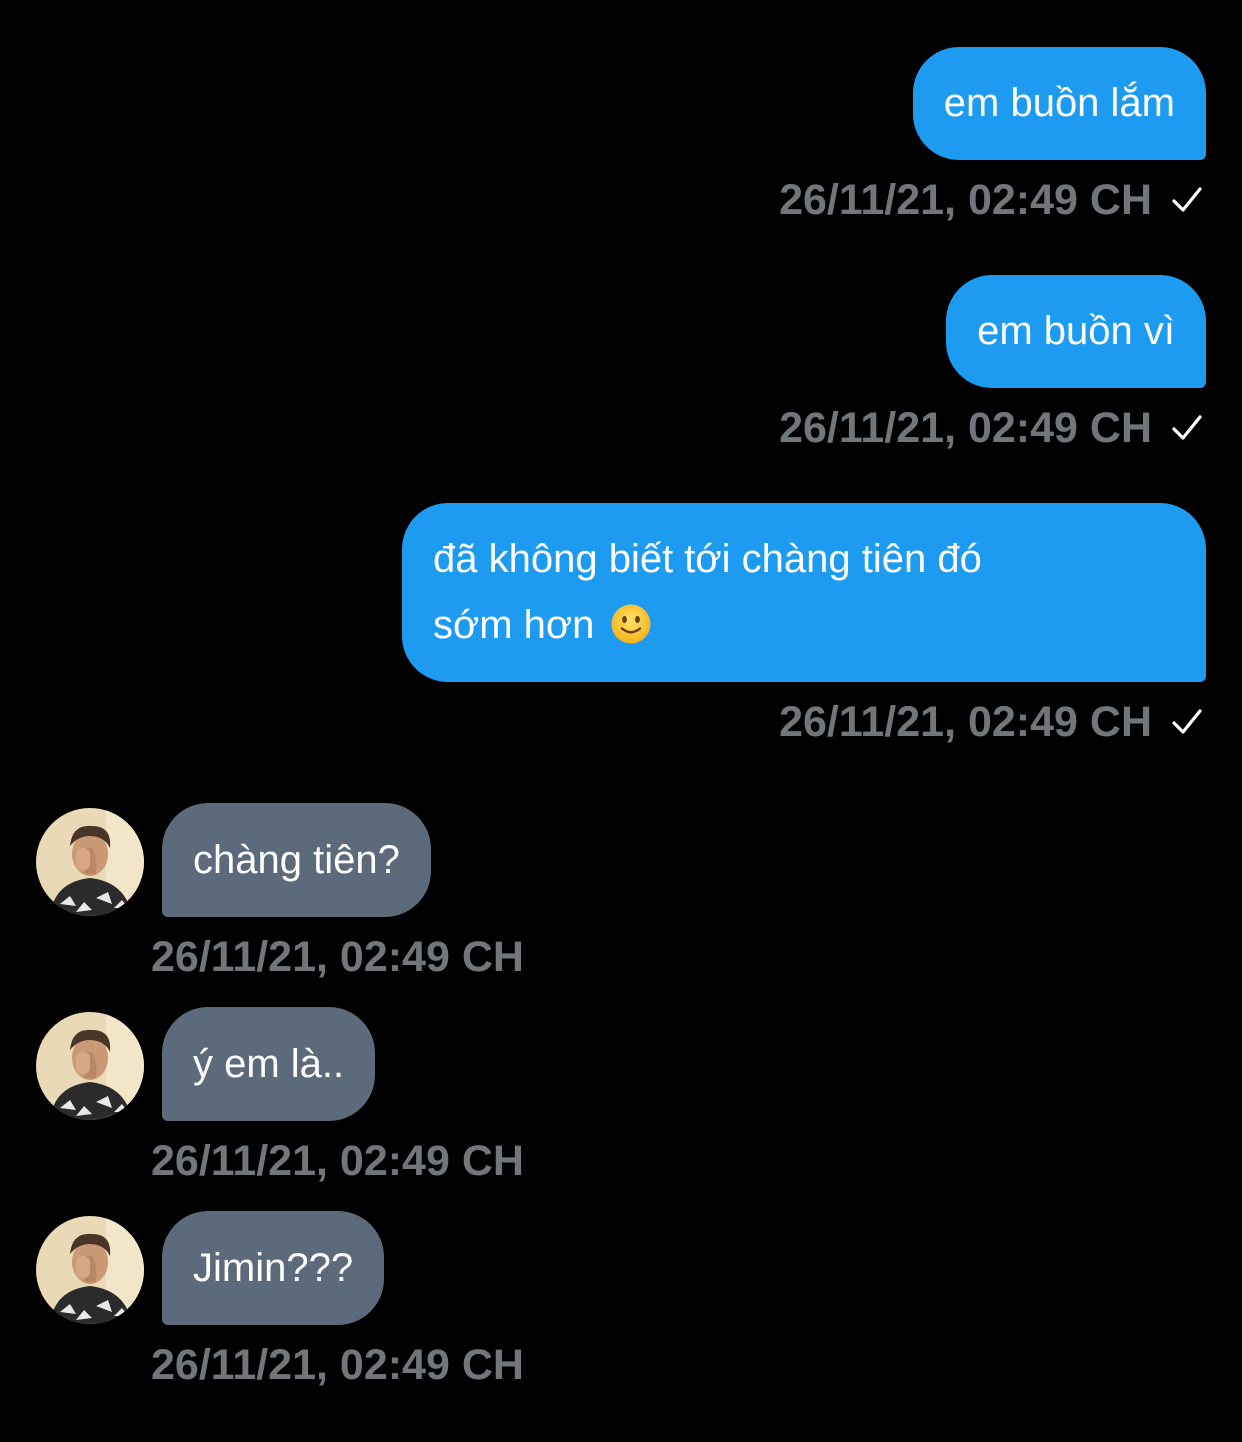 This screenshot has width=1242, height=1442. I want to click on outgoing-message: em buồn vì 26/11/21, 02:49 CH, so click(992, 364).